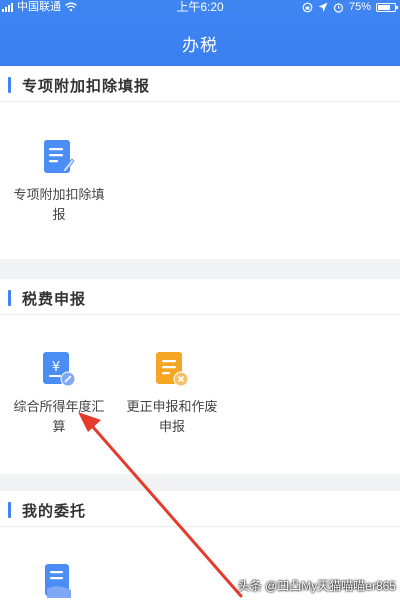 This screenshot has width=400, height=600. I want to click on section-header: 我的委托, so click(200, 509).